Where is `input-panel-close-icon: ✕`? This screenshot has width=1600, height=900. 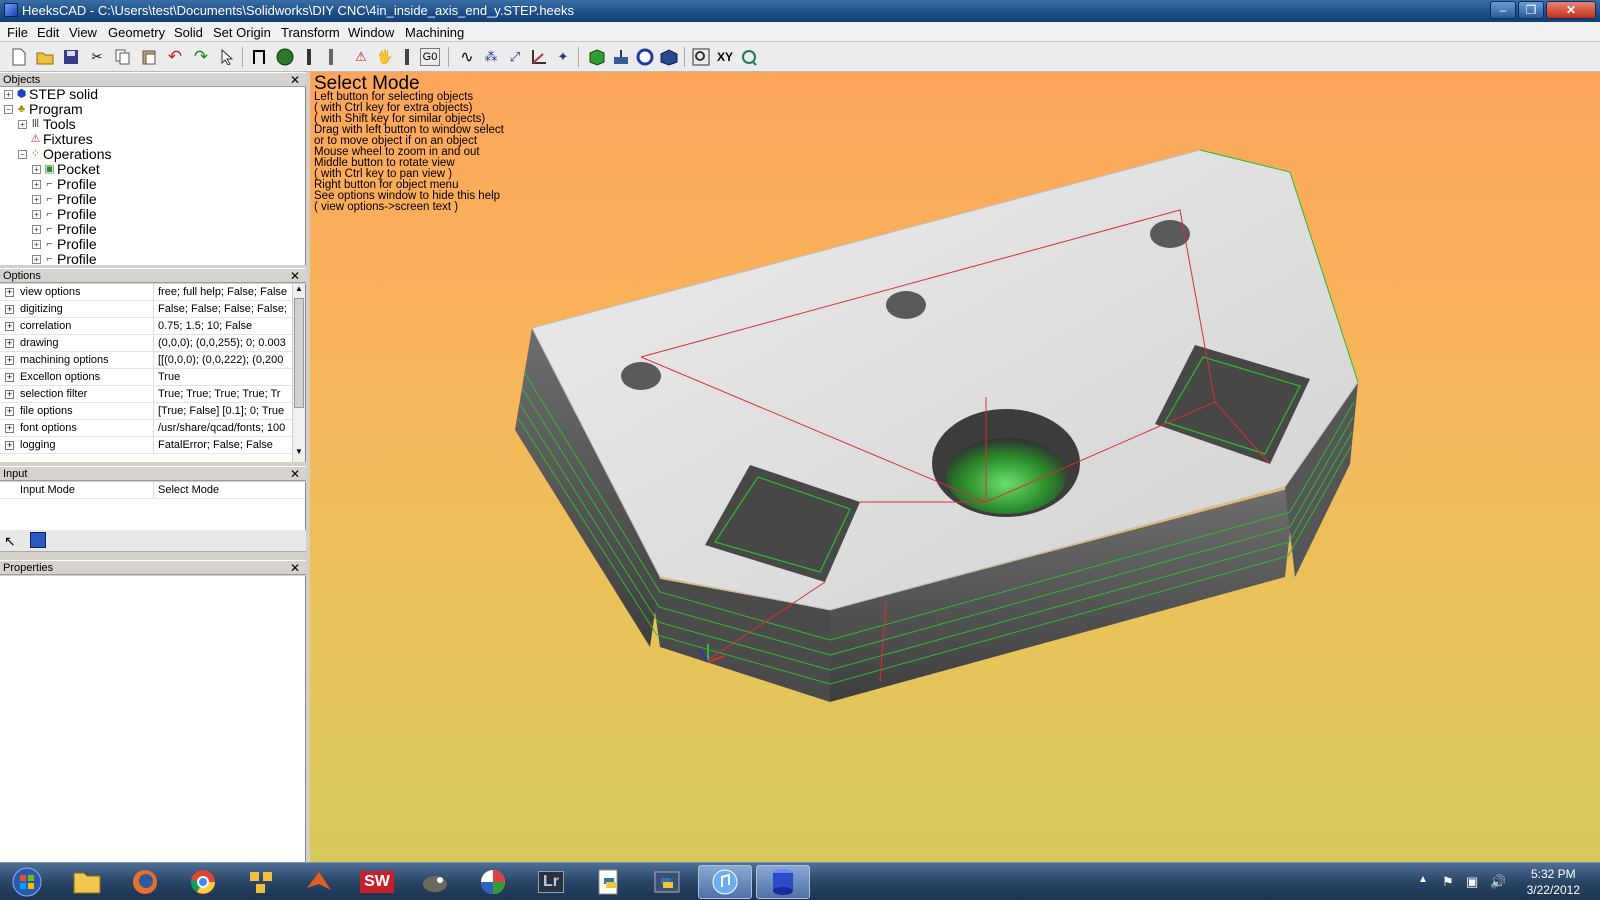 input-panel-close-icon: ✕ is located at coordinates (295, 474).